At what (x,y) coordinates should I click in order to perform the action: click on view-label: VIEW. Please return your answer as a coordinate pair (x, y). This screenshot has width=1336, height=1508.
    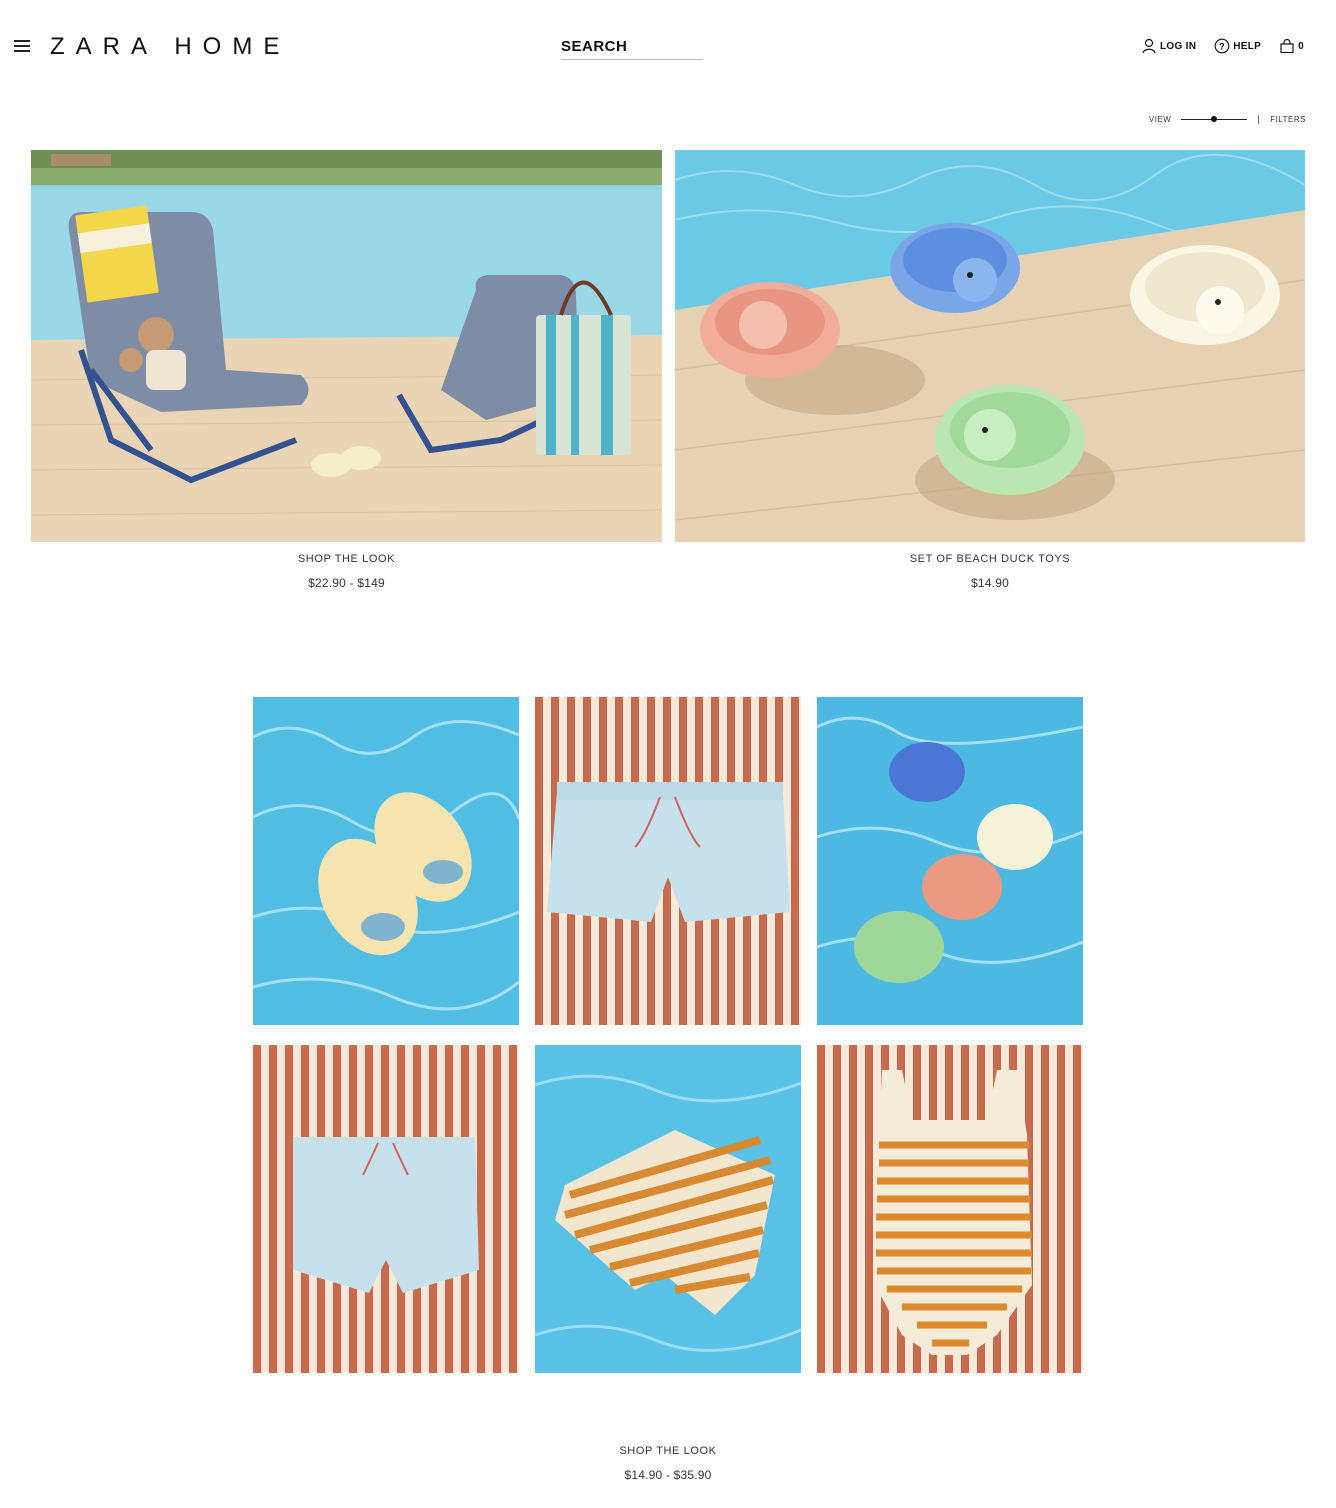
    Looking at the image, I should click on (1160, 119).